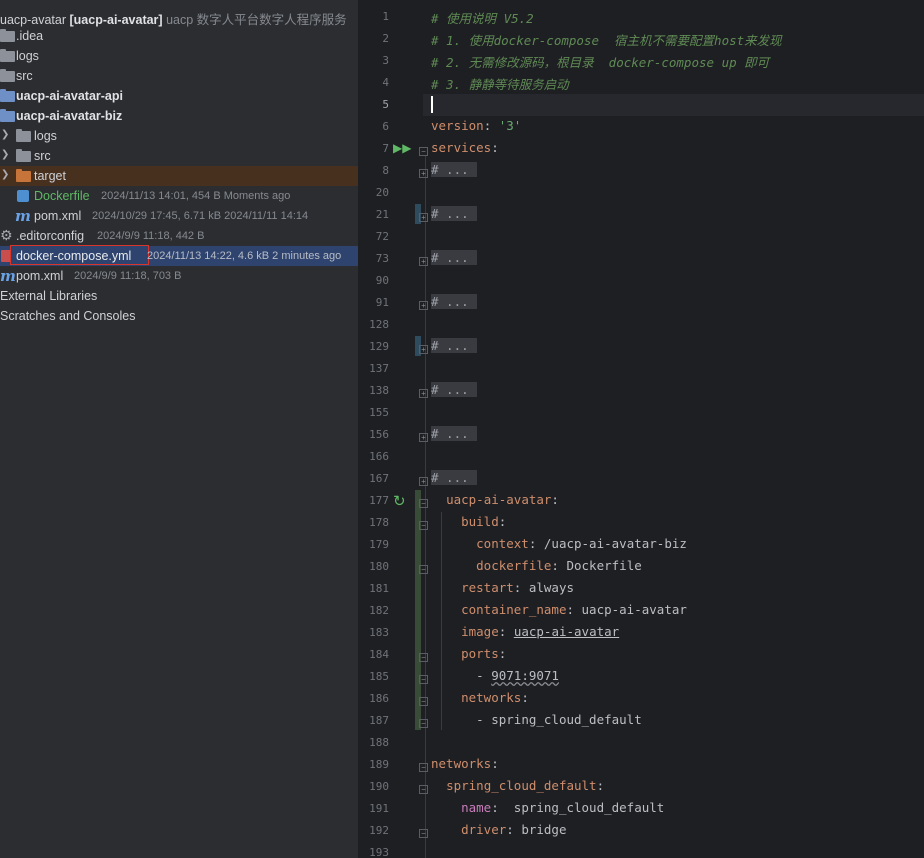 The image size is (924, 858). I want to click on code-line-6: version: '3', so click(476, 125).